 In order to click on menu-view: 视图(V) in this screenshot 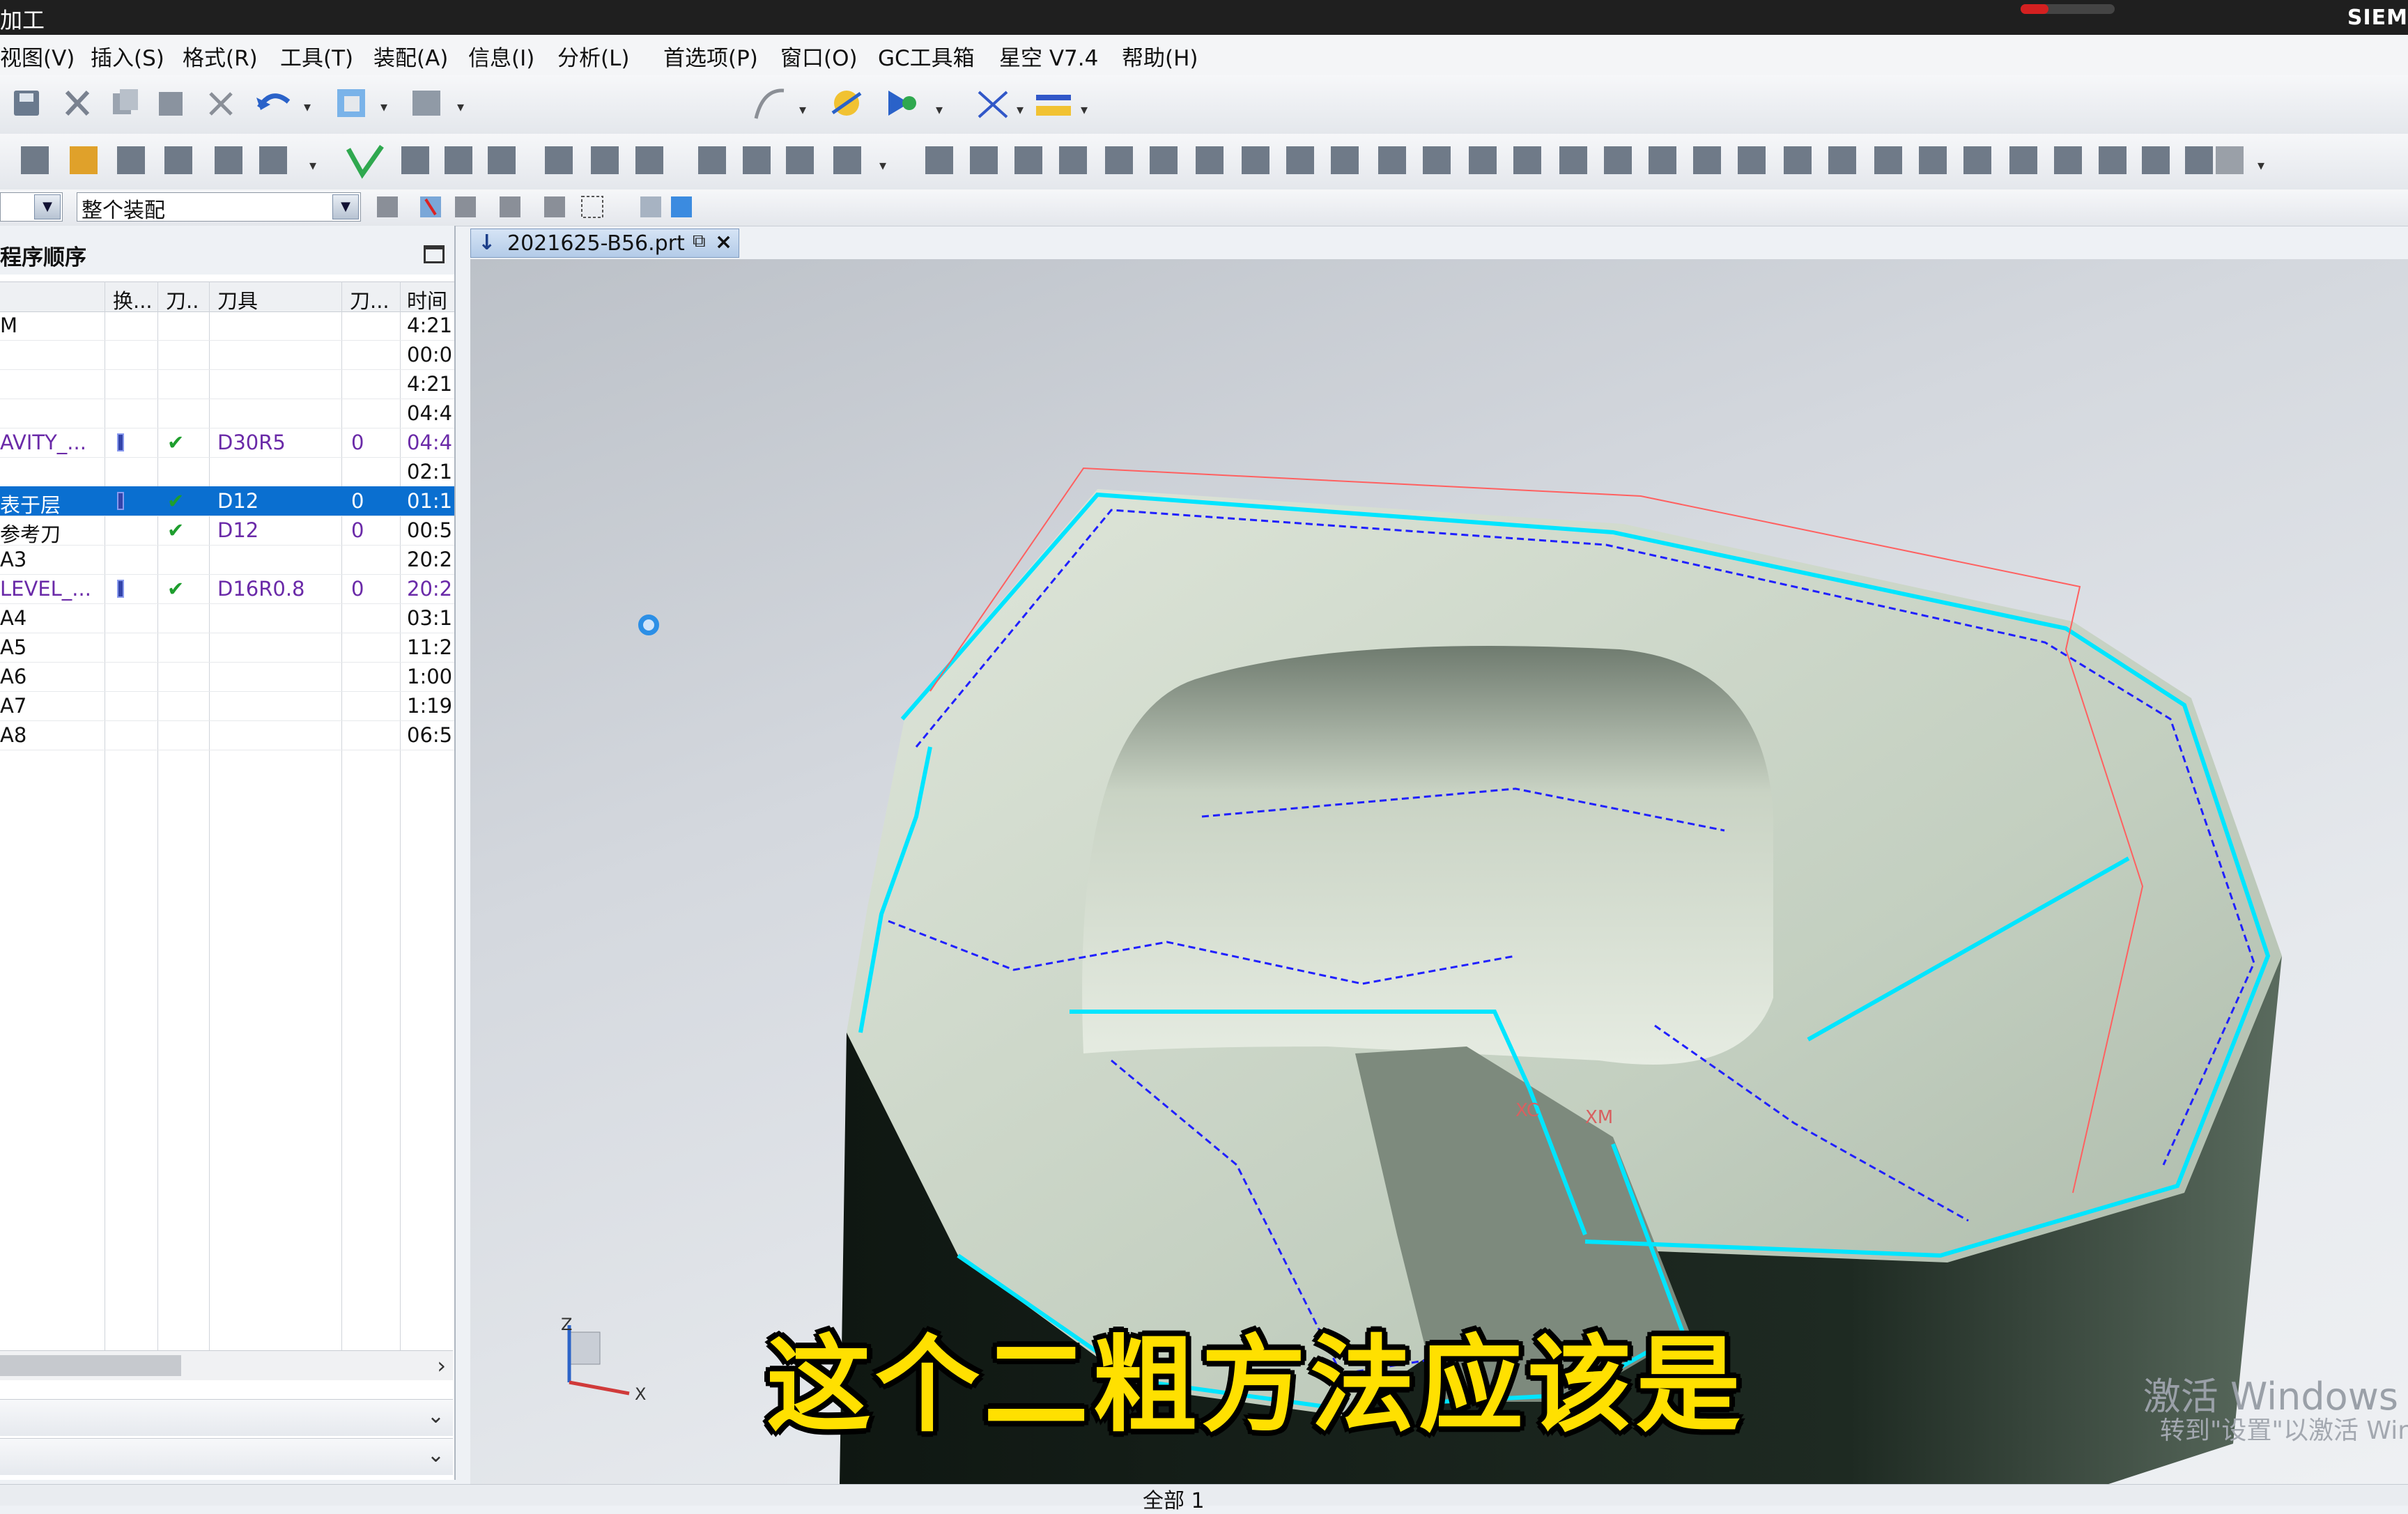, I will do `click(38, 56)`.